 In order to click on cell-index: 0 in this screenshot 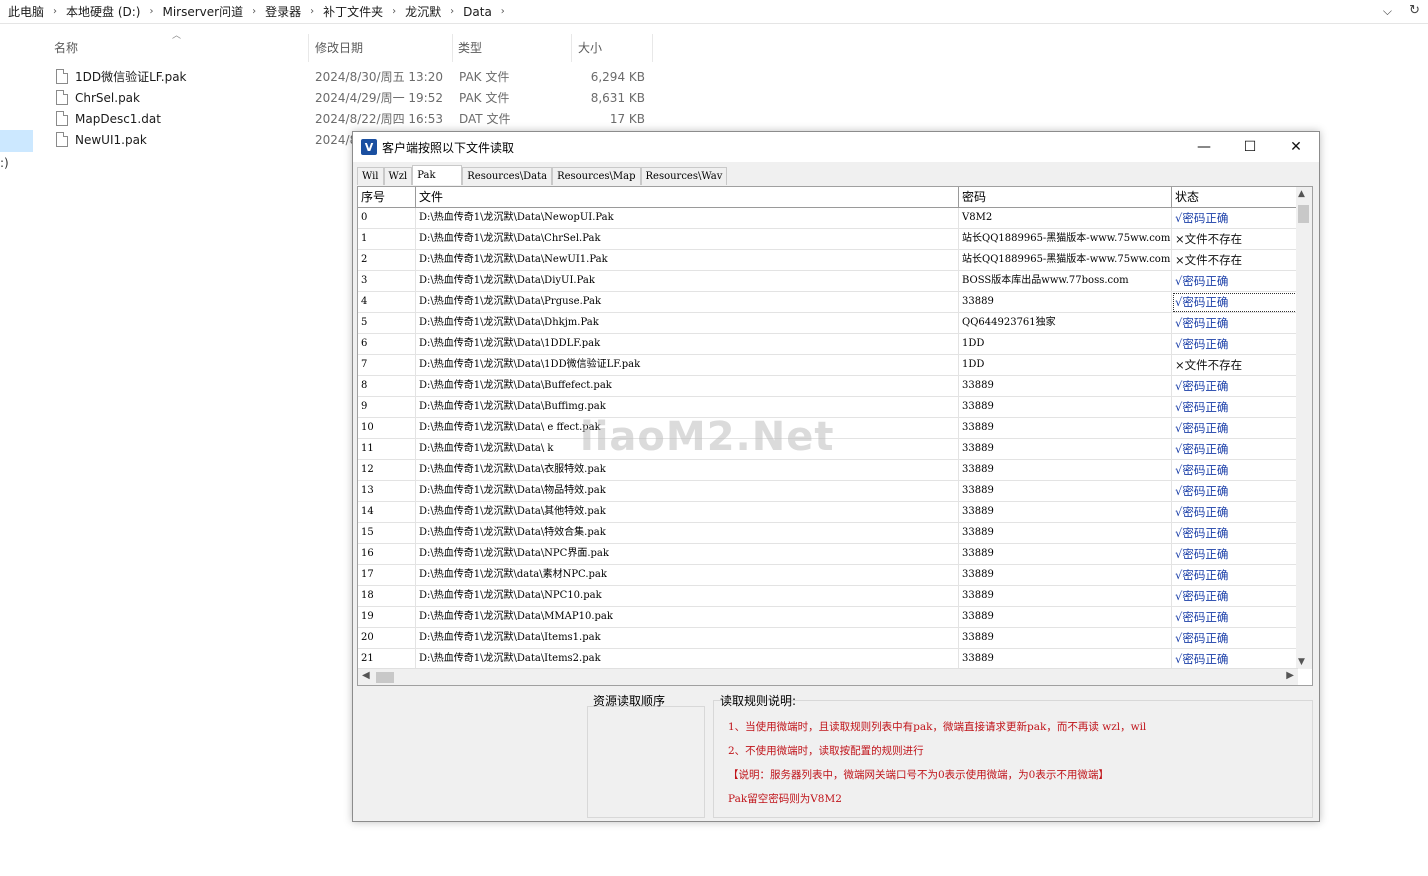, I will do `click(387, 218)`.